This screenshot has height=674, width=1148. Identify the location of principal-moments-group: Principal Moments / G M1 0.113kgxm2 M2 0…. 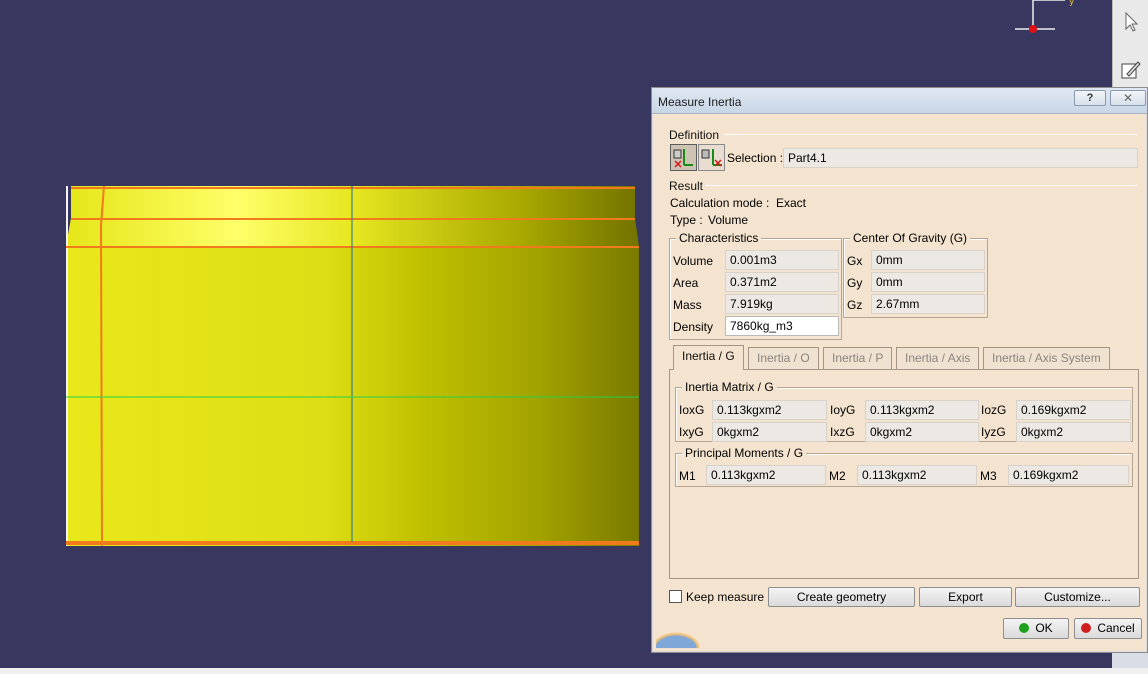
(904, 466).